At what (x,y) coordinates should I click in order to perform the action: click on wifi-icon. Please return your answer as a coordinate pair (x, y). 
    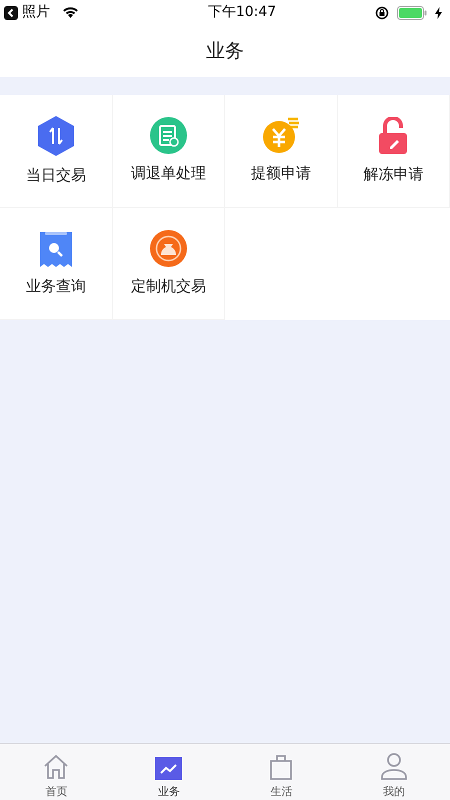
    Looking at the image, I should click on (70, 12).